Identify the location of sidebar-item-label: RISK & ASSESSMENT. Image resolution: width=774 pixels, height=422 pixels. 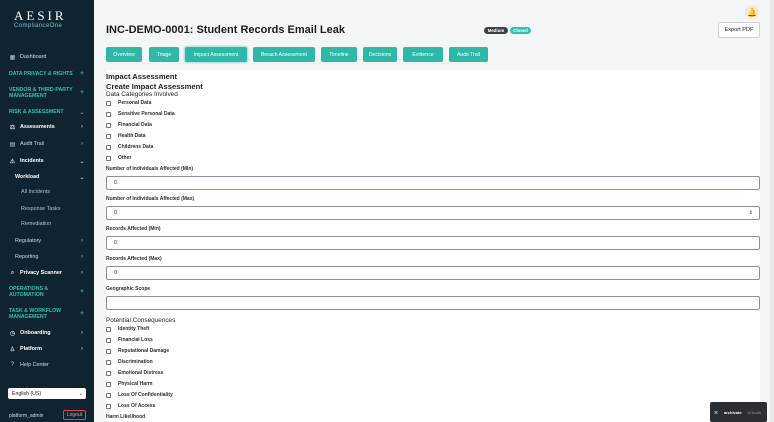
(36, 112).